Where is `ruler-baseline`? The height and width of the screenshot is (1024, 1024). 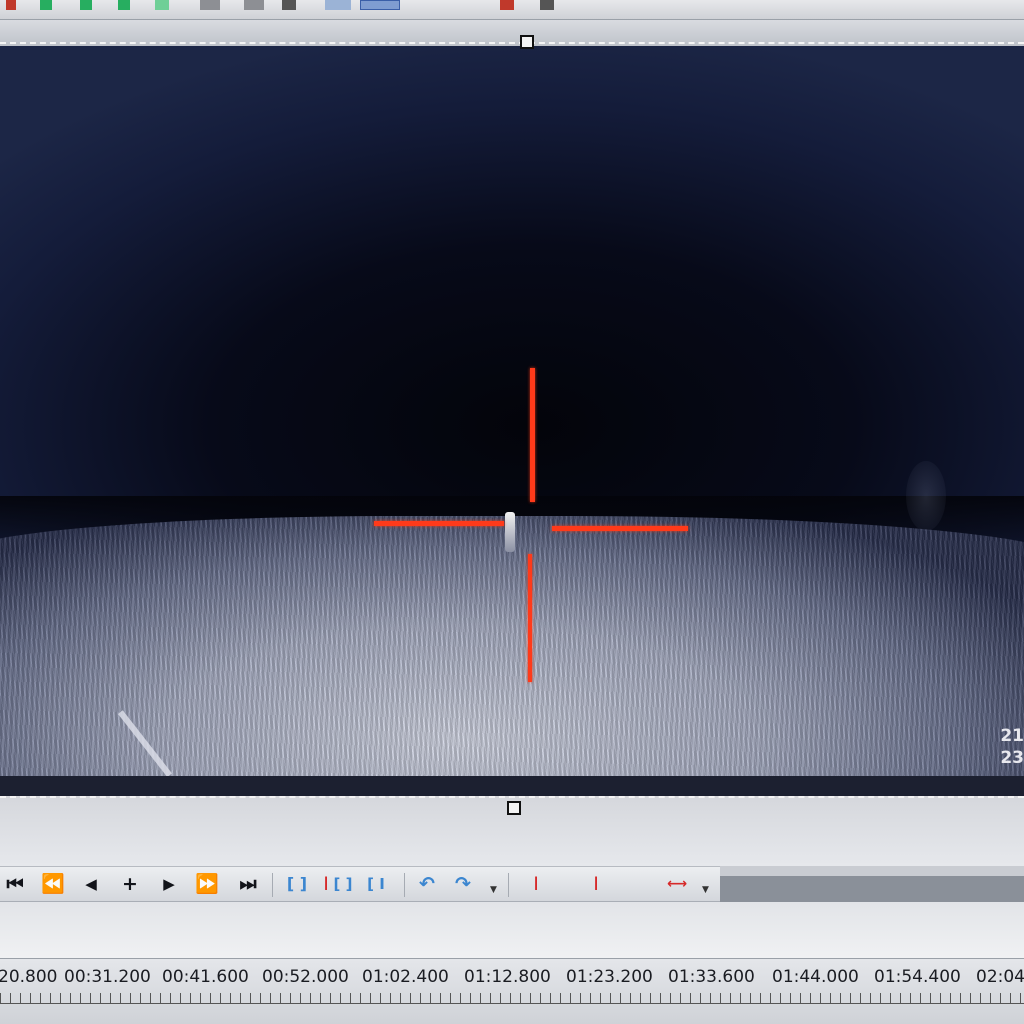
ruler-baseline is located at coordinates (512, 1003).